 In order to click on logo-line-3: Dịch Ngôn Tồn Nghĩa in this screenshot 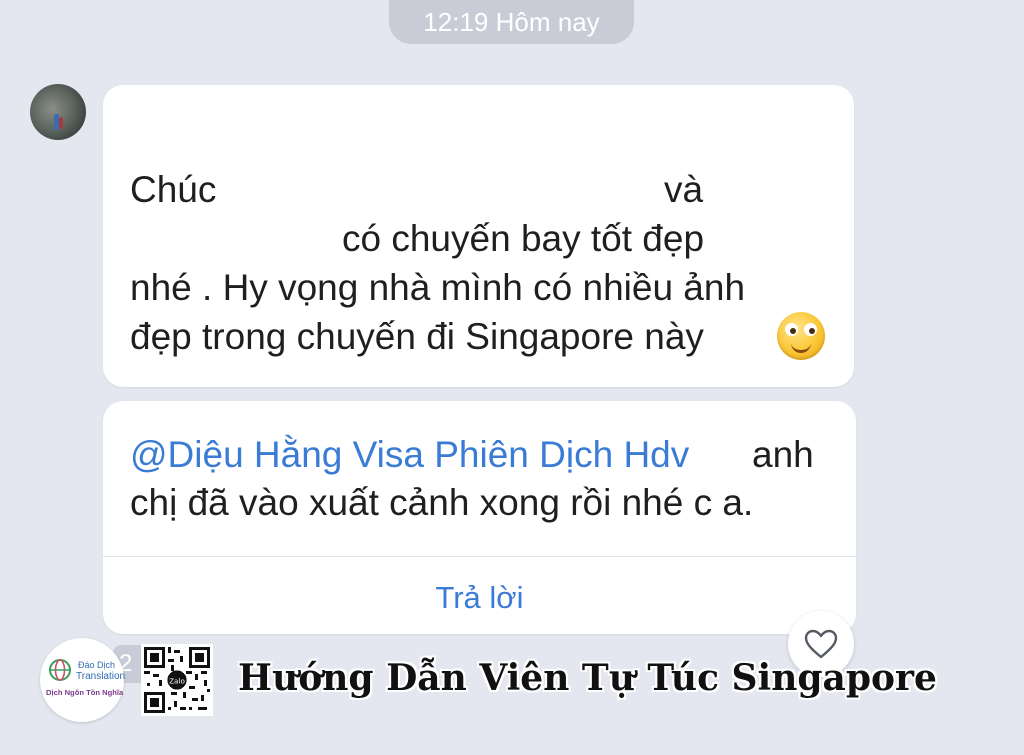, I will do `click(85, 692)`.